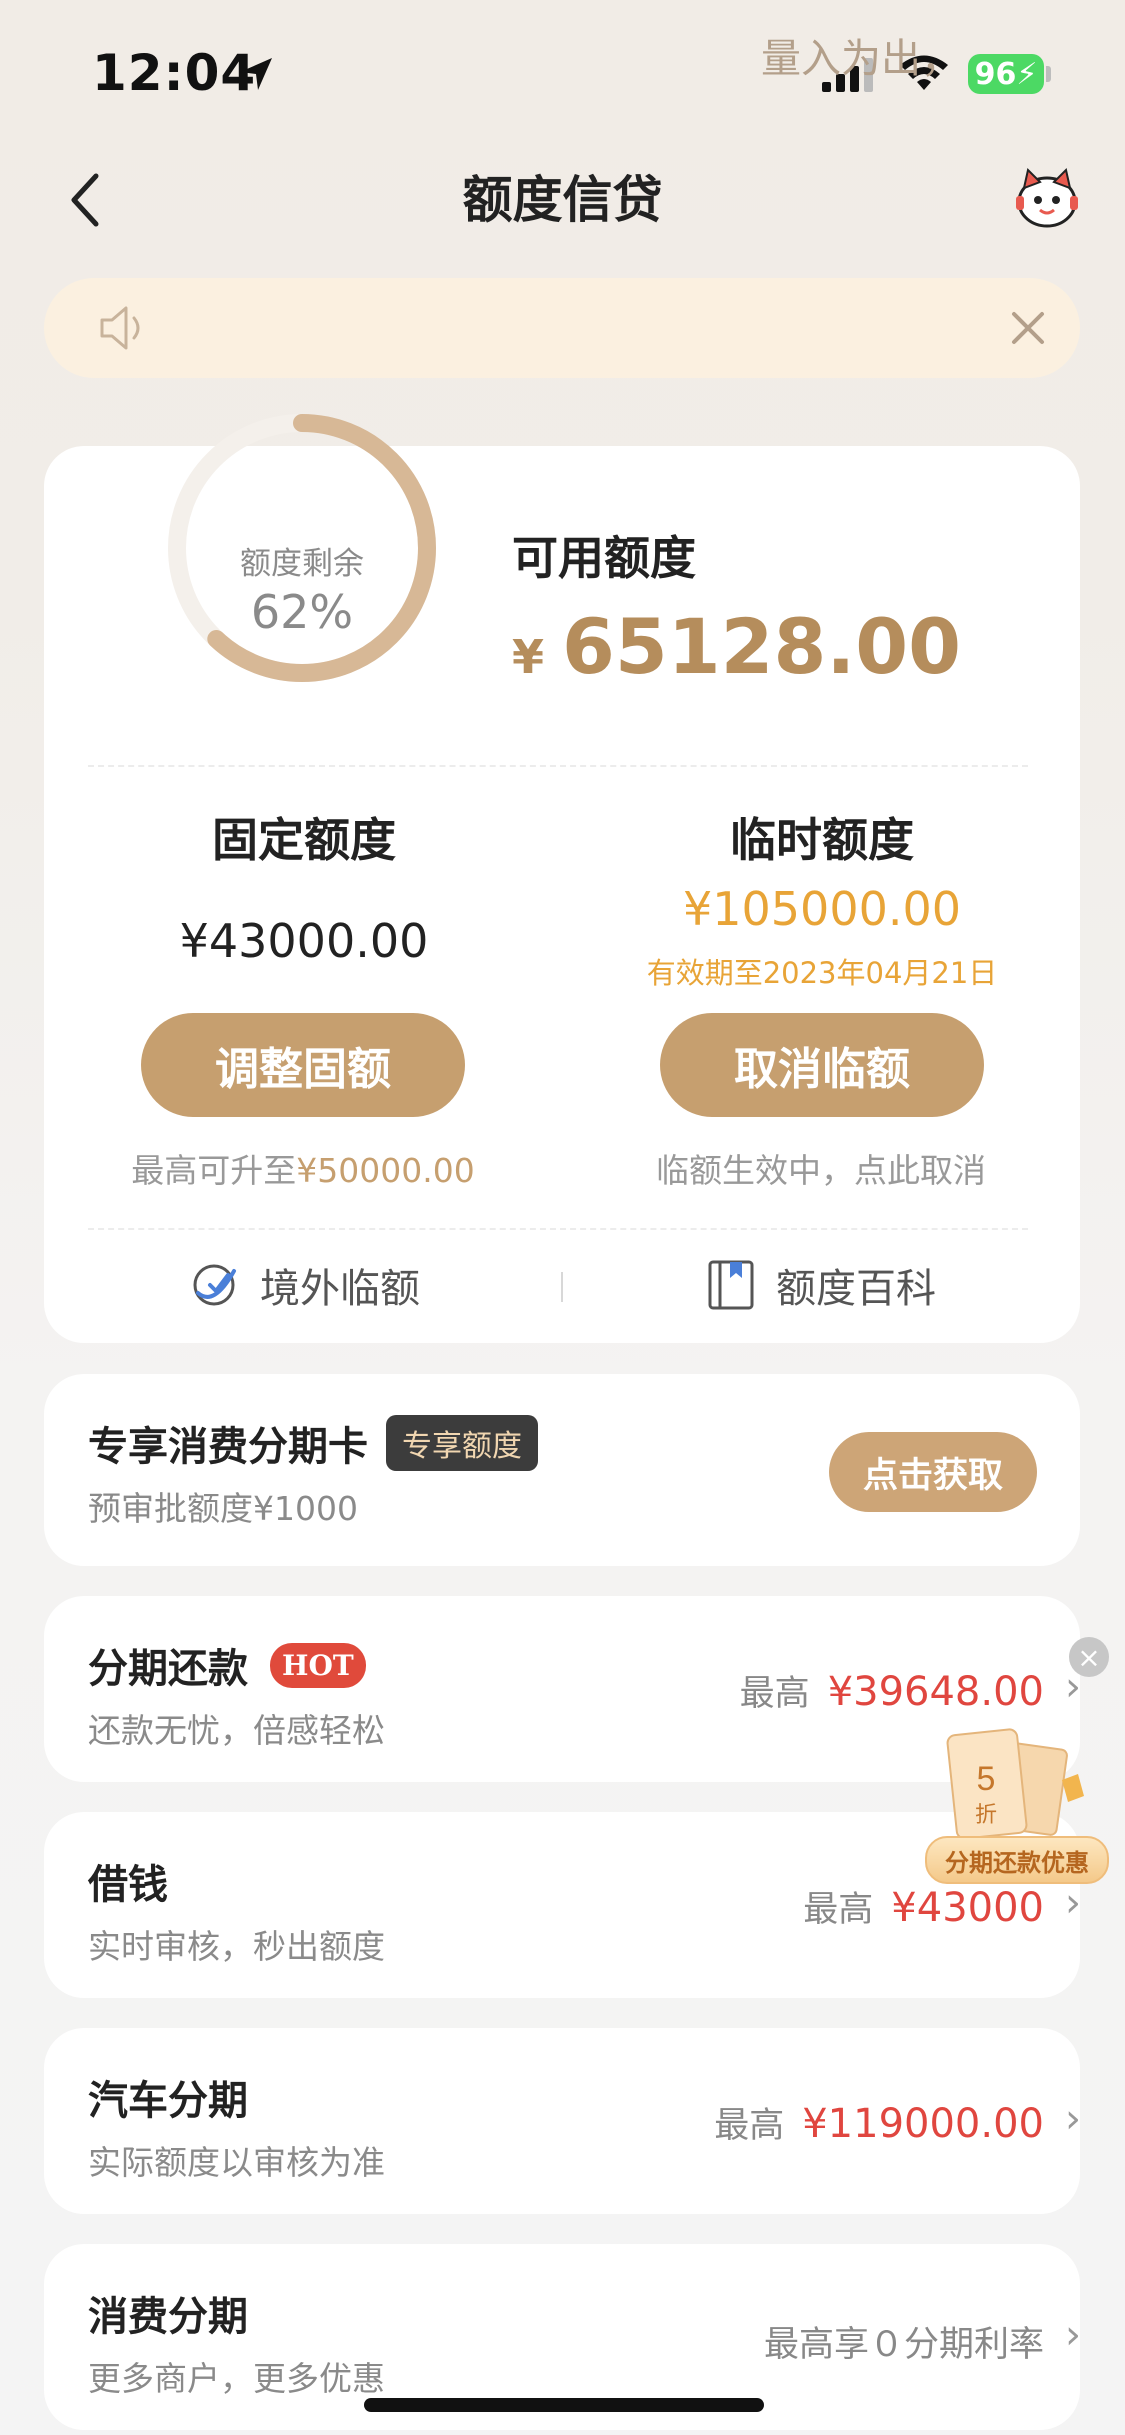  What do you see at coordinates (822, 909) in the screenshot?
I see `temp-credit-value: ¥105000.00` at bounding box center [822, 909].